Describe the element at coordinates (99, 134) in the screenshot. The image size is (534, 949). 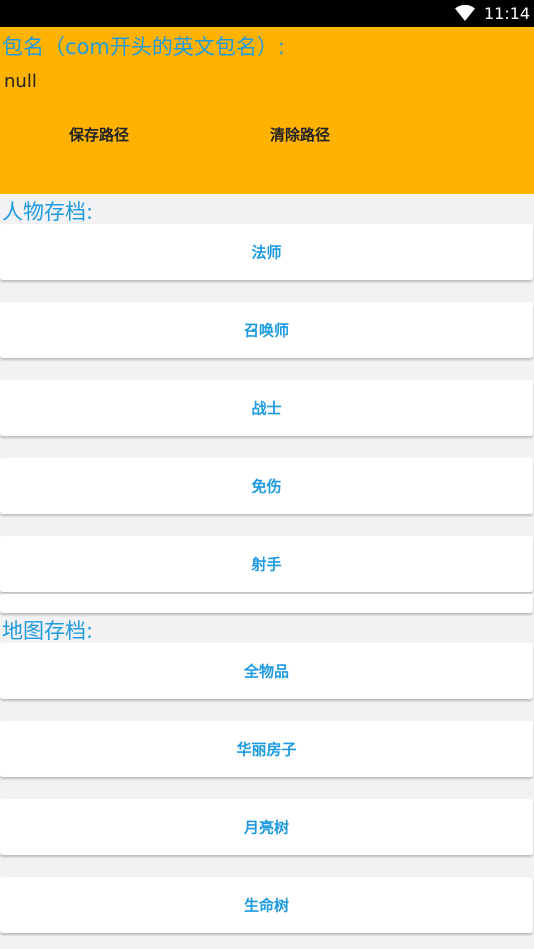
I see `save-path-button: 保存路径` at that location.